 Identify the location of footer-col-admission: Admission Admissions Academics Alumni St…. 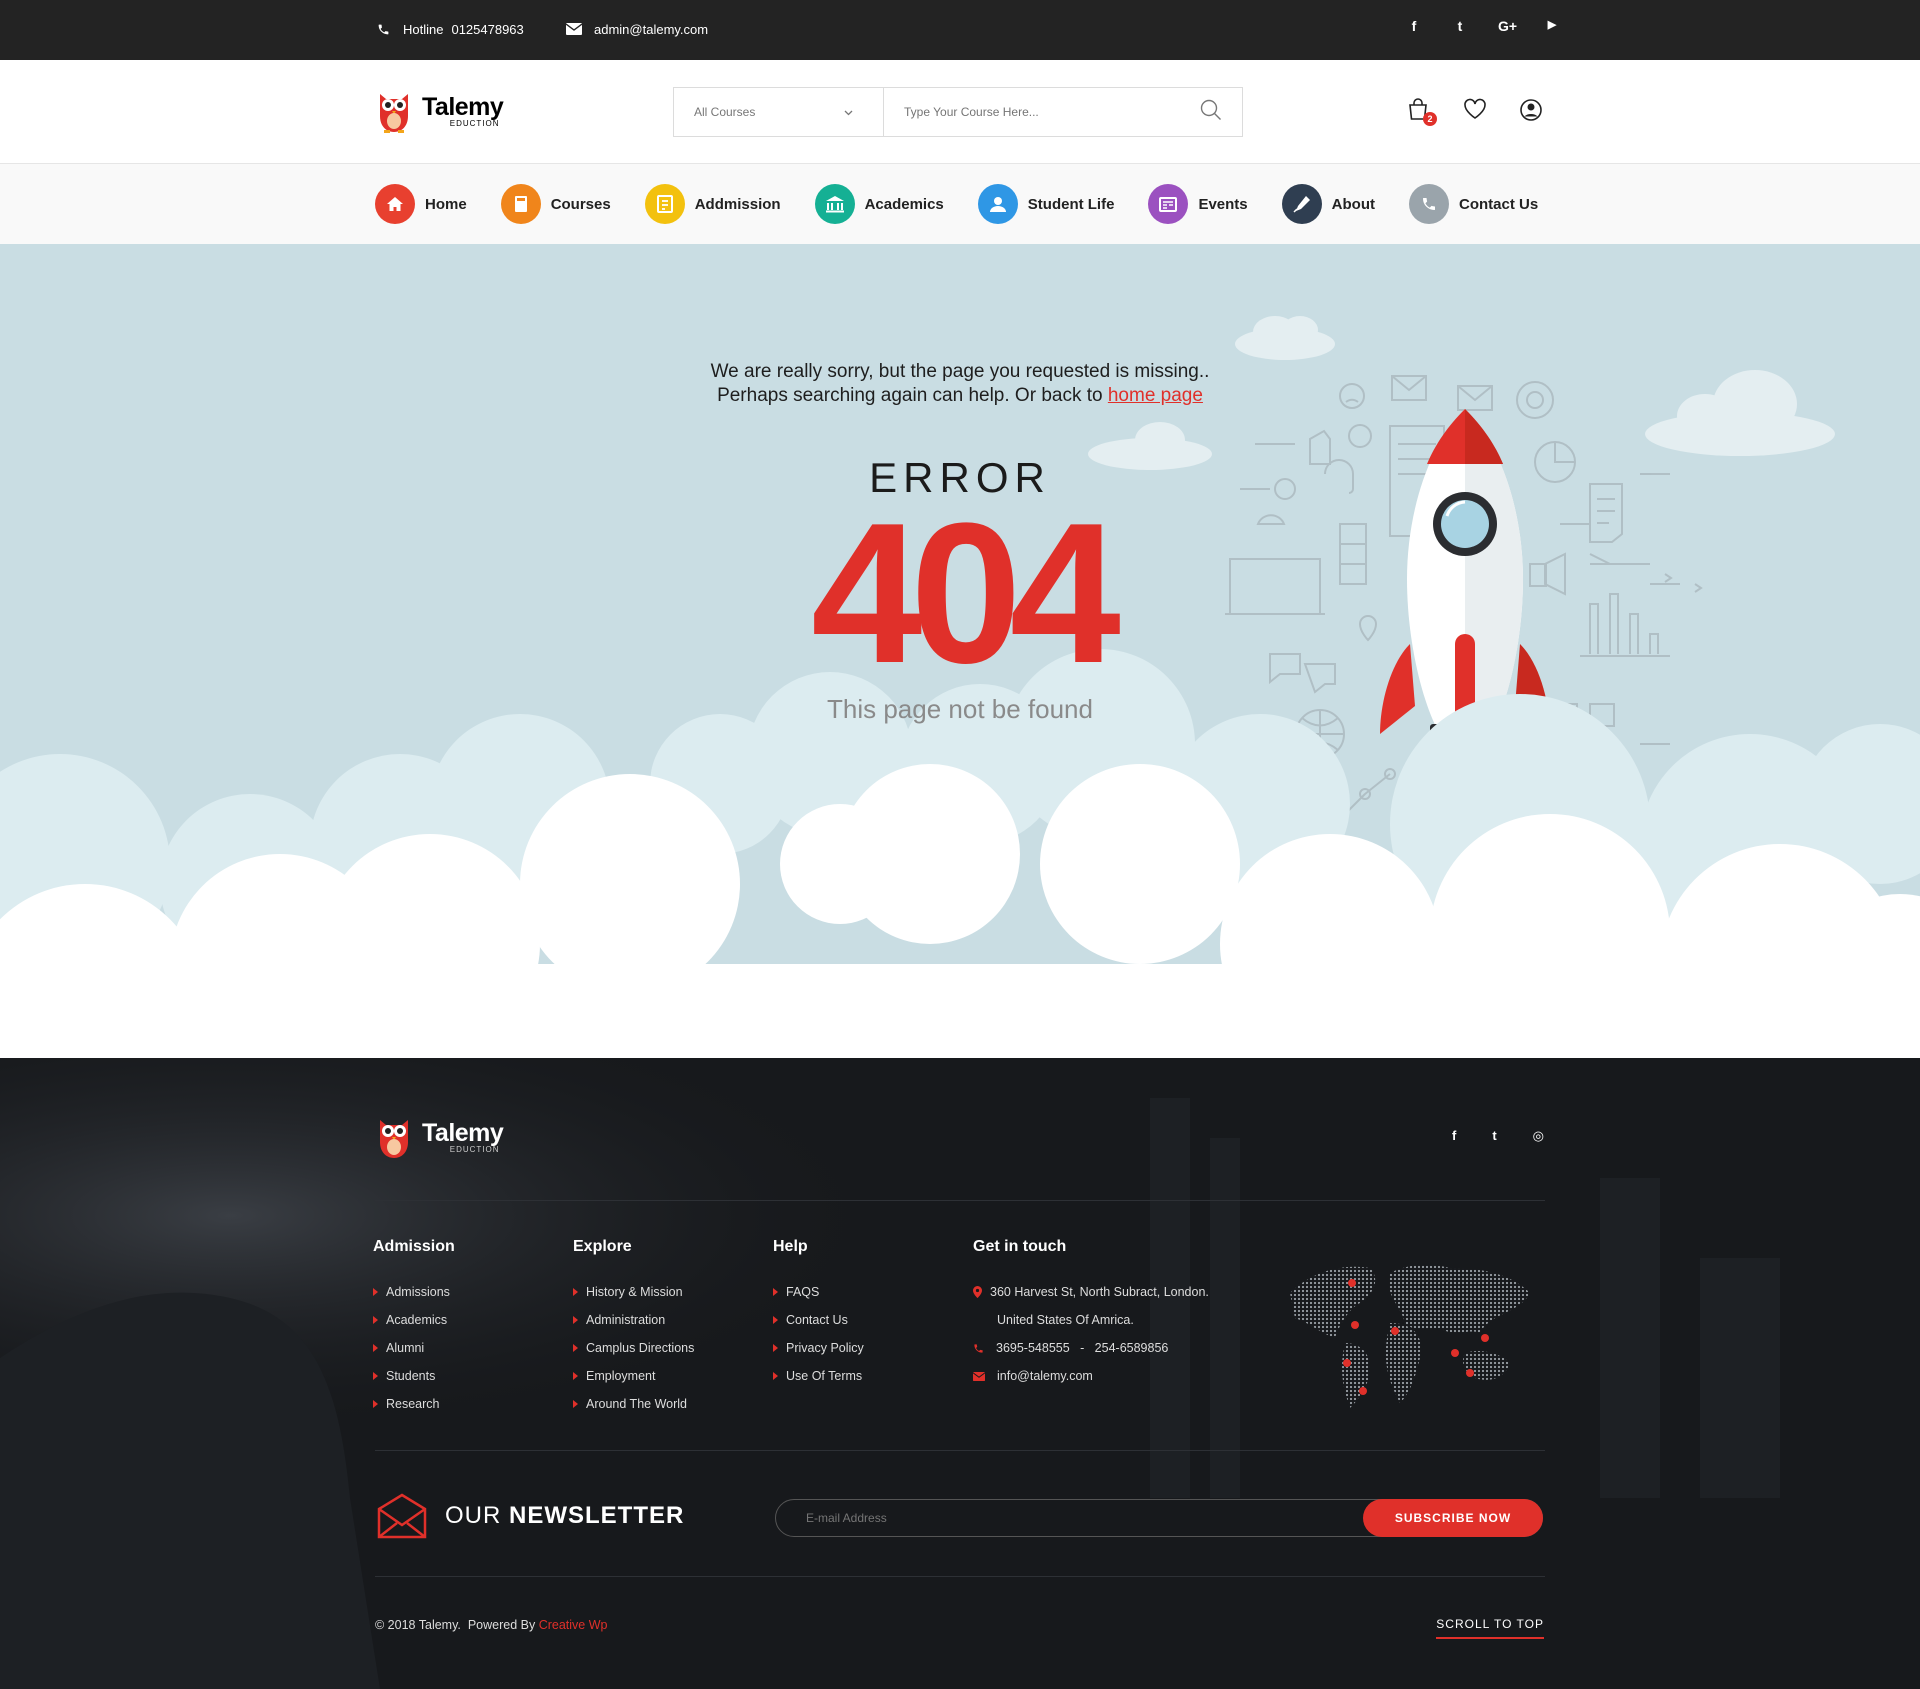
(414, 1328).